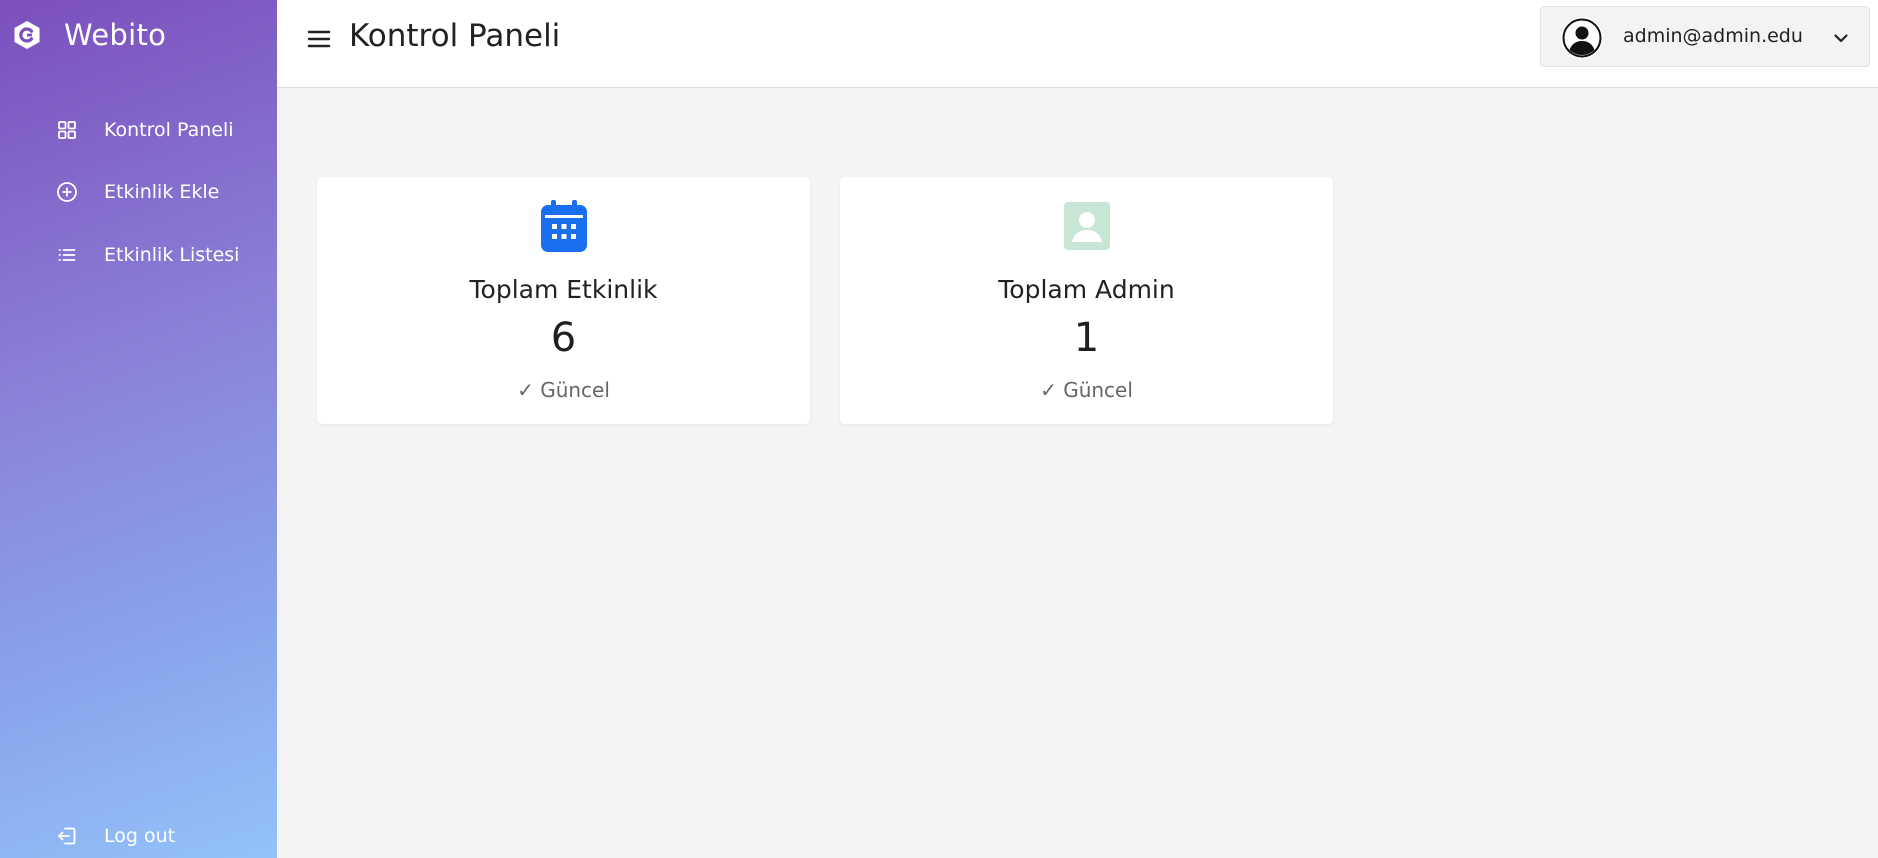 Image resolution: width=1878 pixels, height=858 pixels. What do you see at coordinates (319, 39) in the screenshot?
I see `hamburger-icon` at bounding box center [319, 39].